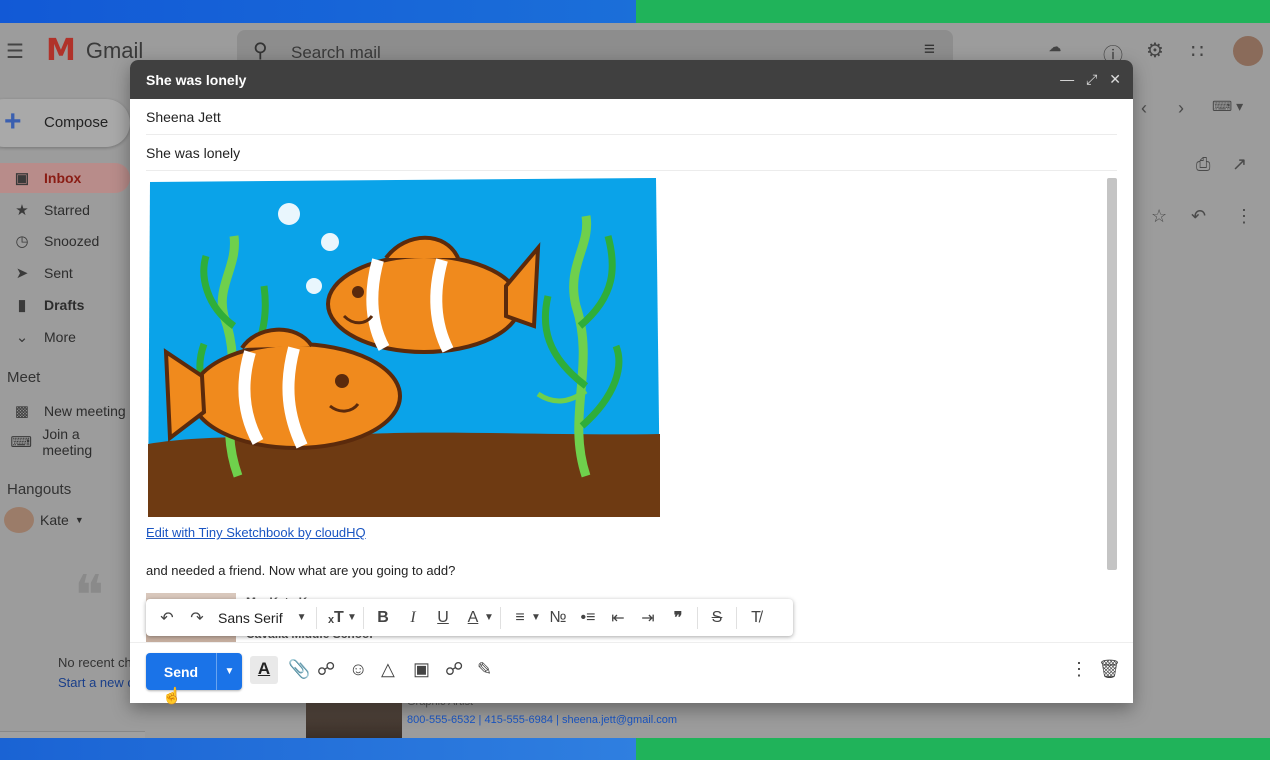  Describe the element at coordinates (65, 241) in the screenshot. I see `sidebar-item-snoozed: ◷ Snoozed` at that location.